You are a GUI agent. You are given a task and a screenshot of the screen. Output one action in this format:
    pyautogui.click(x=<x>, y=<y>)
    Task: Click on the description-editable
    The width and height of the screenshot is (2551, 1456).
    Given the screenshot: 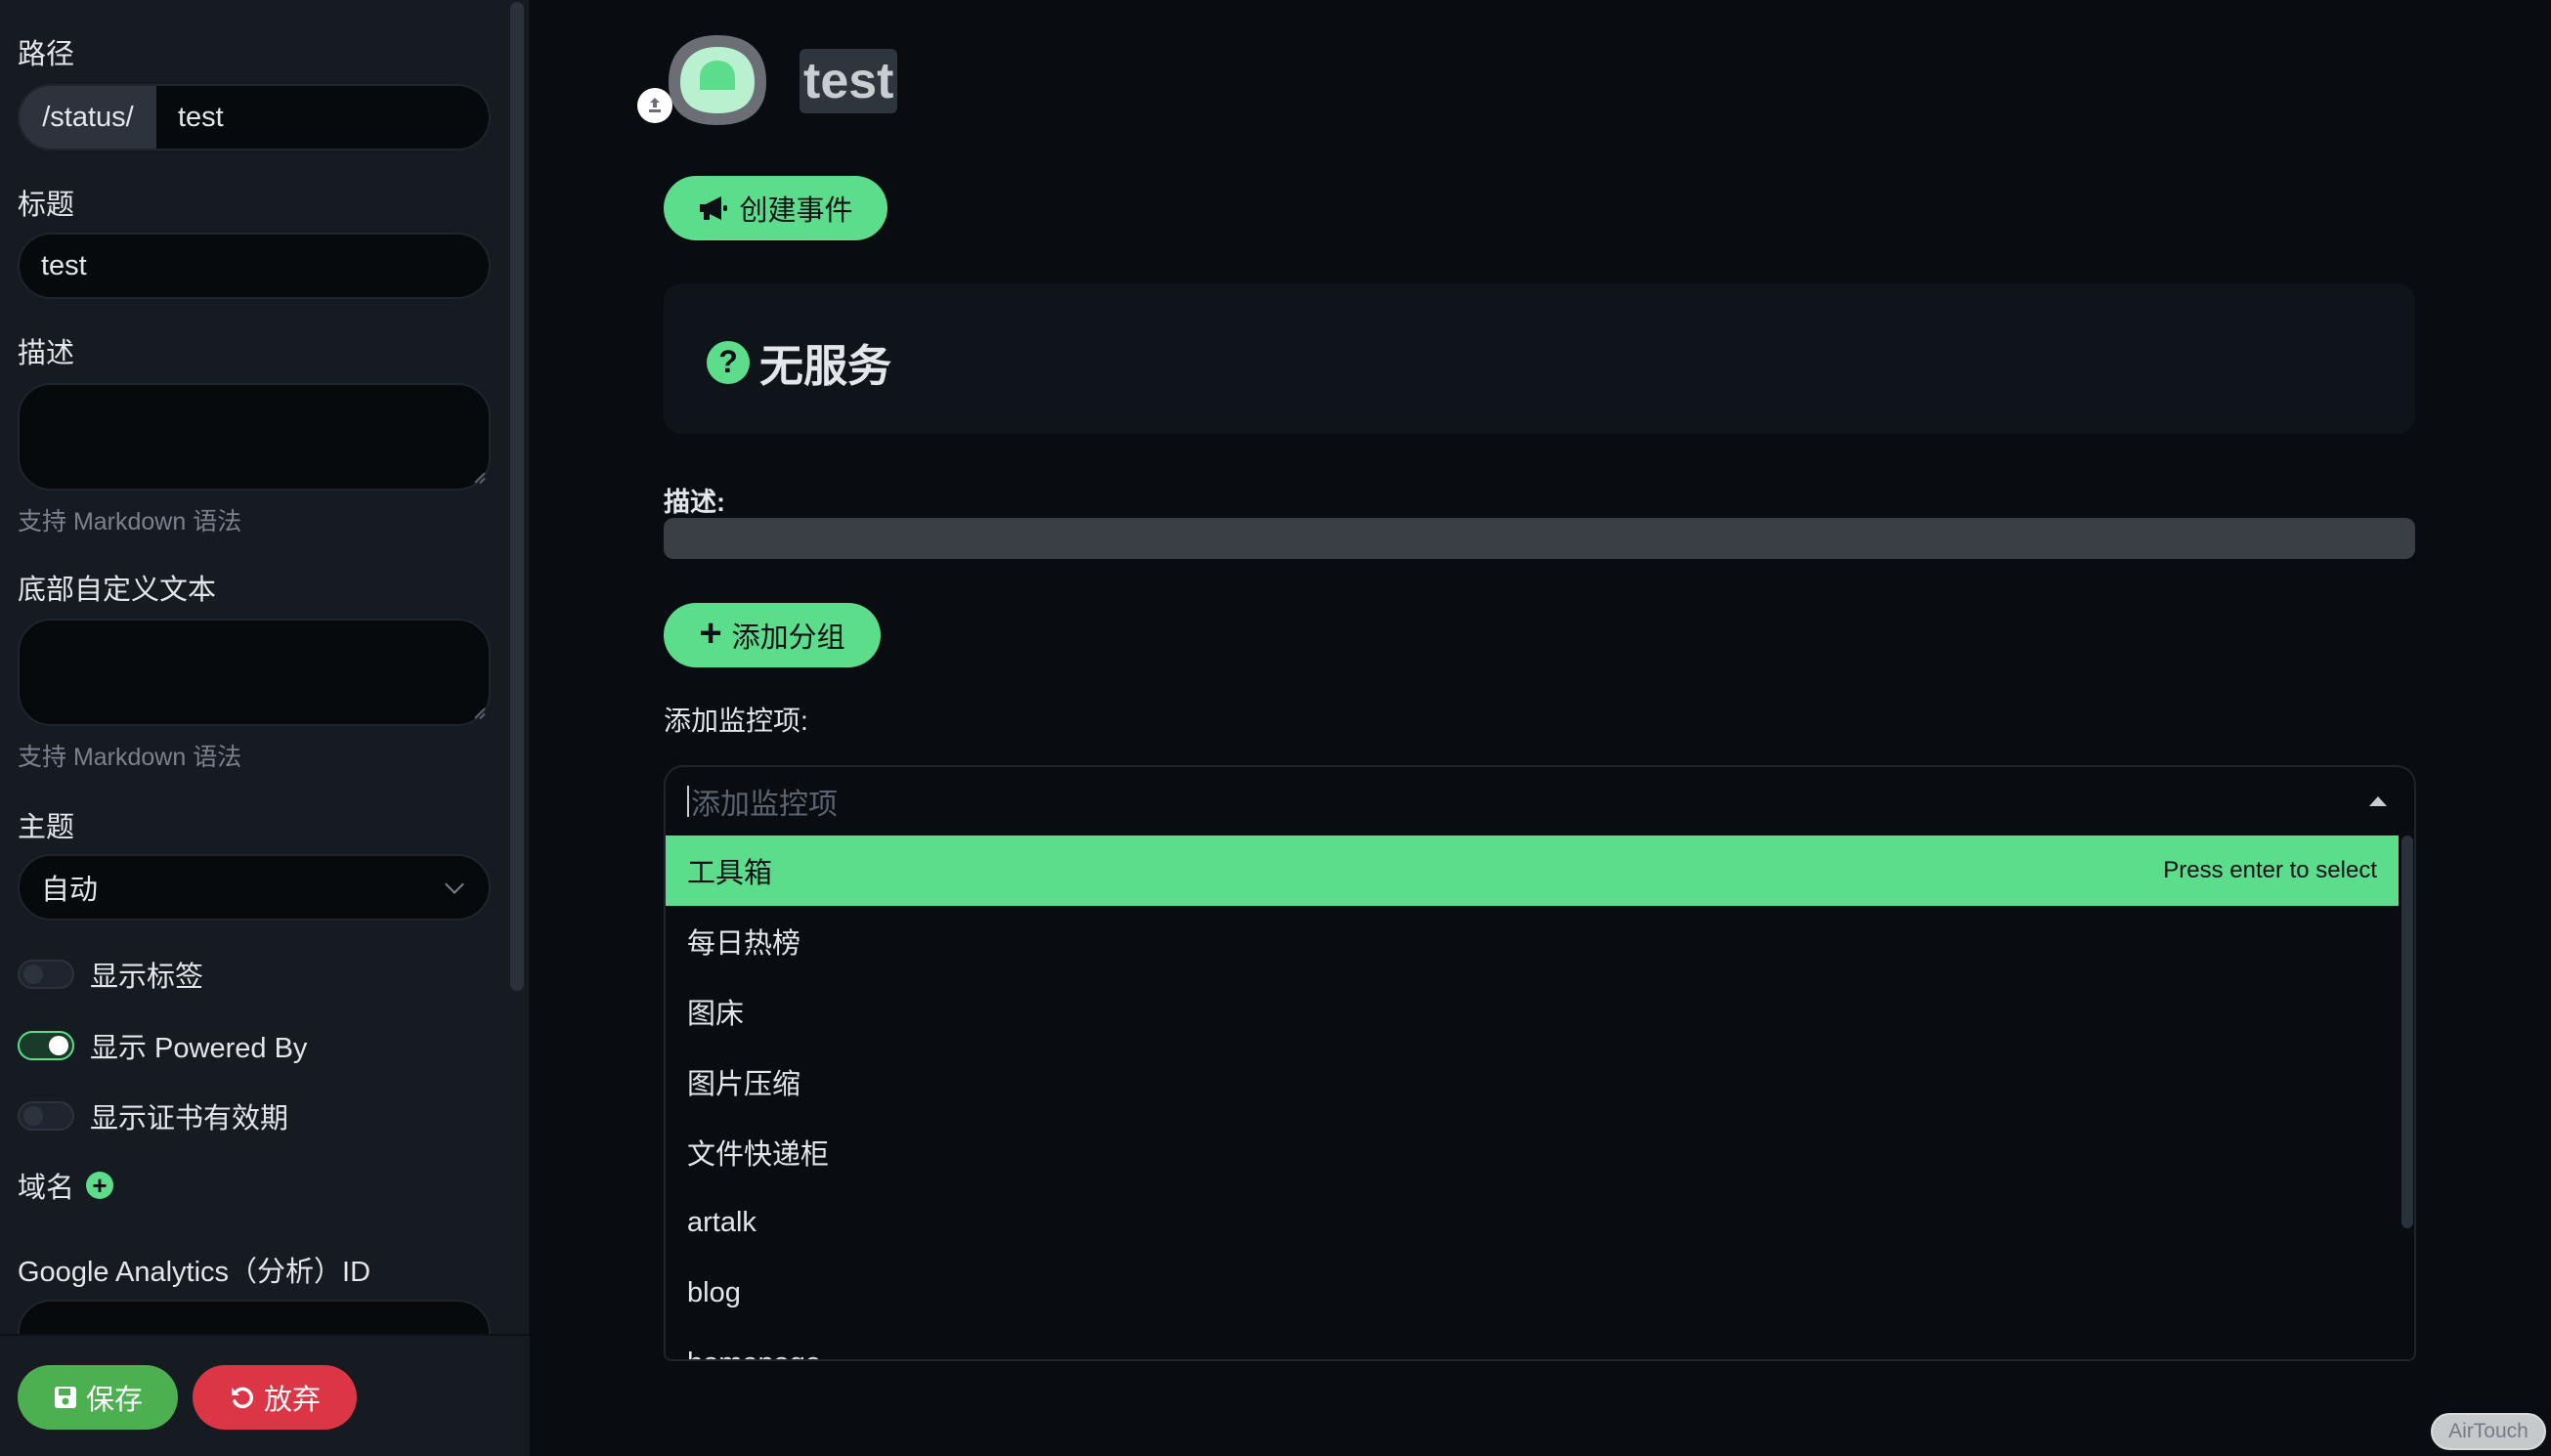 What is the action you would take?
    pyautogui.click(x=1540, y=538)
    